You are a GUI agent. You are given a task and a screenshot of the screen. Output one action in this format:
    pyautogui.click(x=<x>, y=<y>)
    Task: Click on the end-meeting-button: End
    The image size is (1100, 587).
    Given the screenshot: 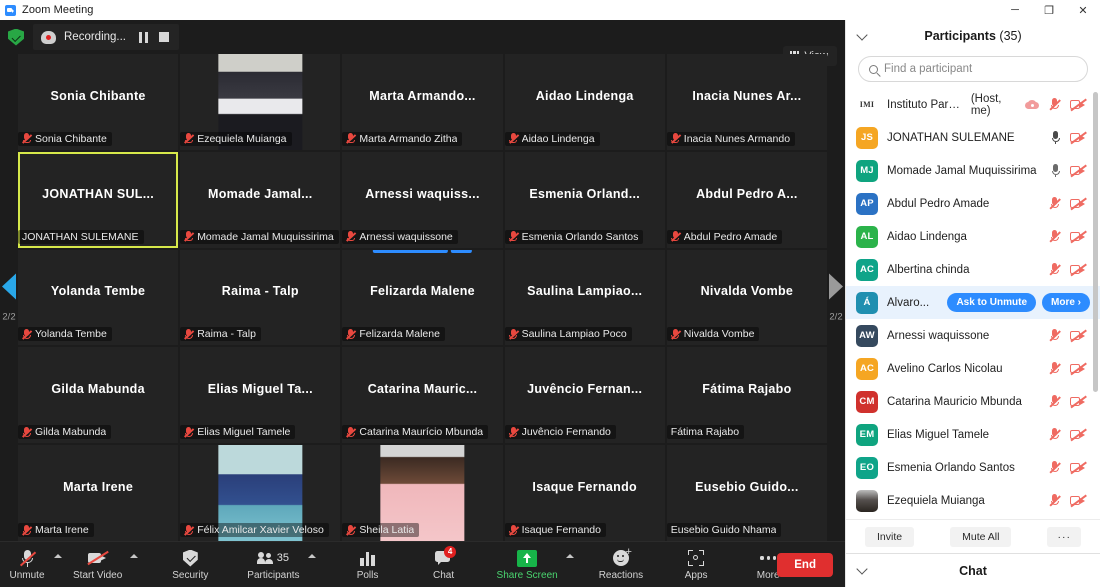 What is the action you would take?
    pyautogui.click(x=805, y=564)
    